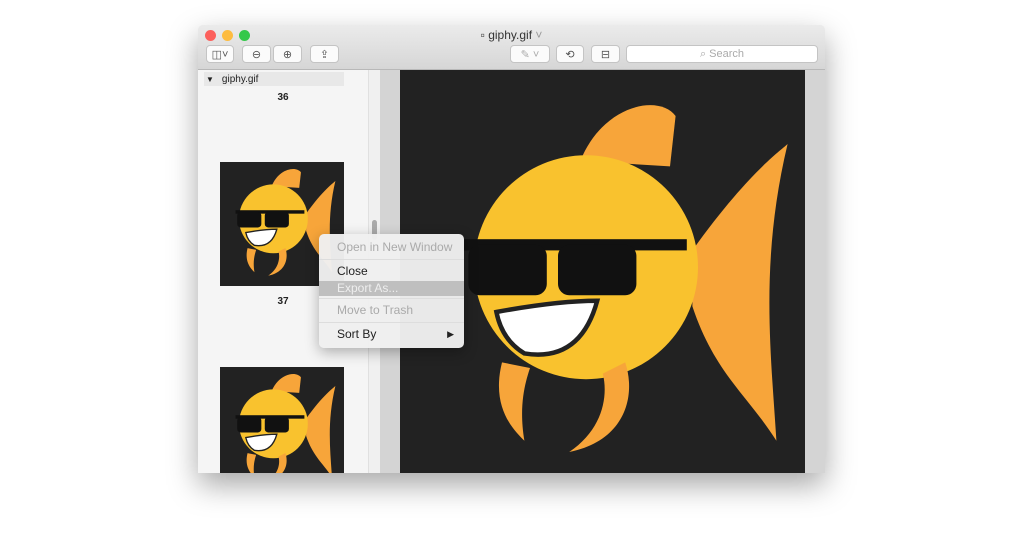  I want to click on pen-icon: ✎ ˅, so click(530, 54).